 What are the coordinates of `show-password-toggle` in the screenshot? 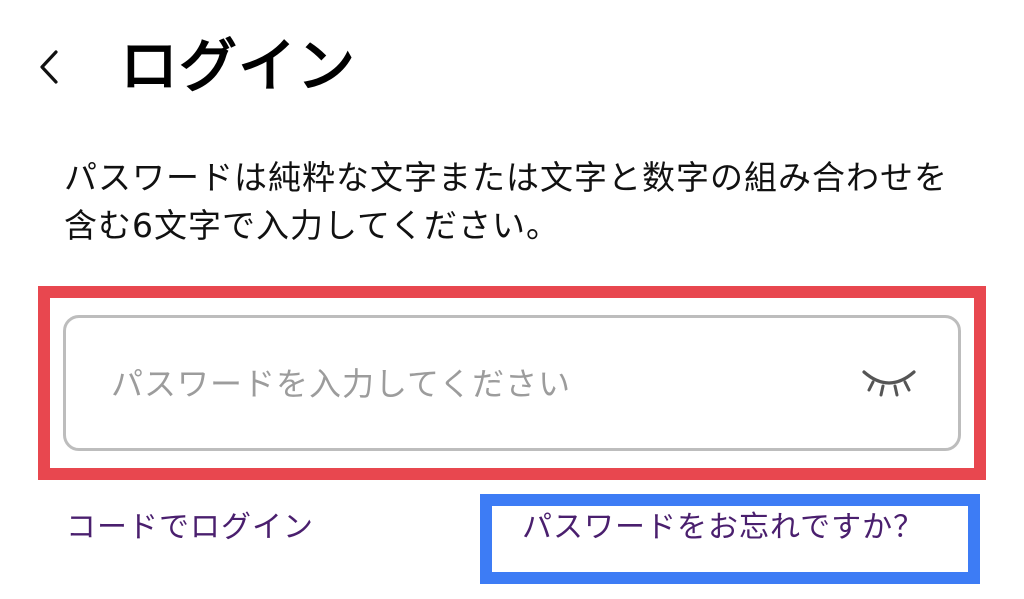 It's located at (889, 382).